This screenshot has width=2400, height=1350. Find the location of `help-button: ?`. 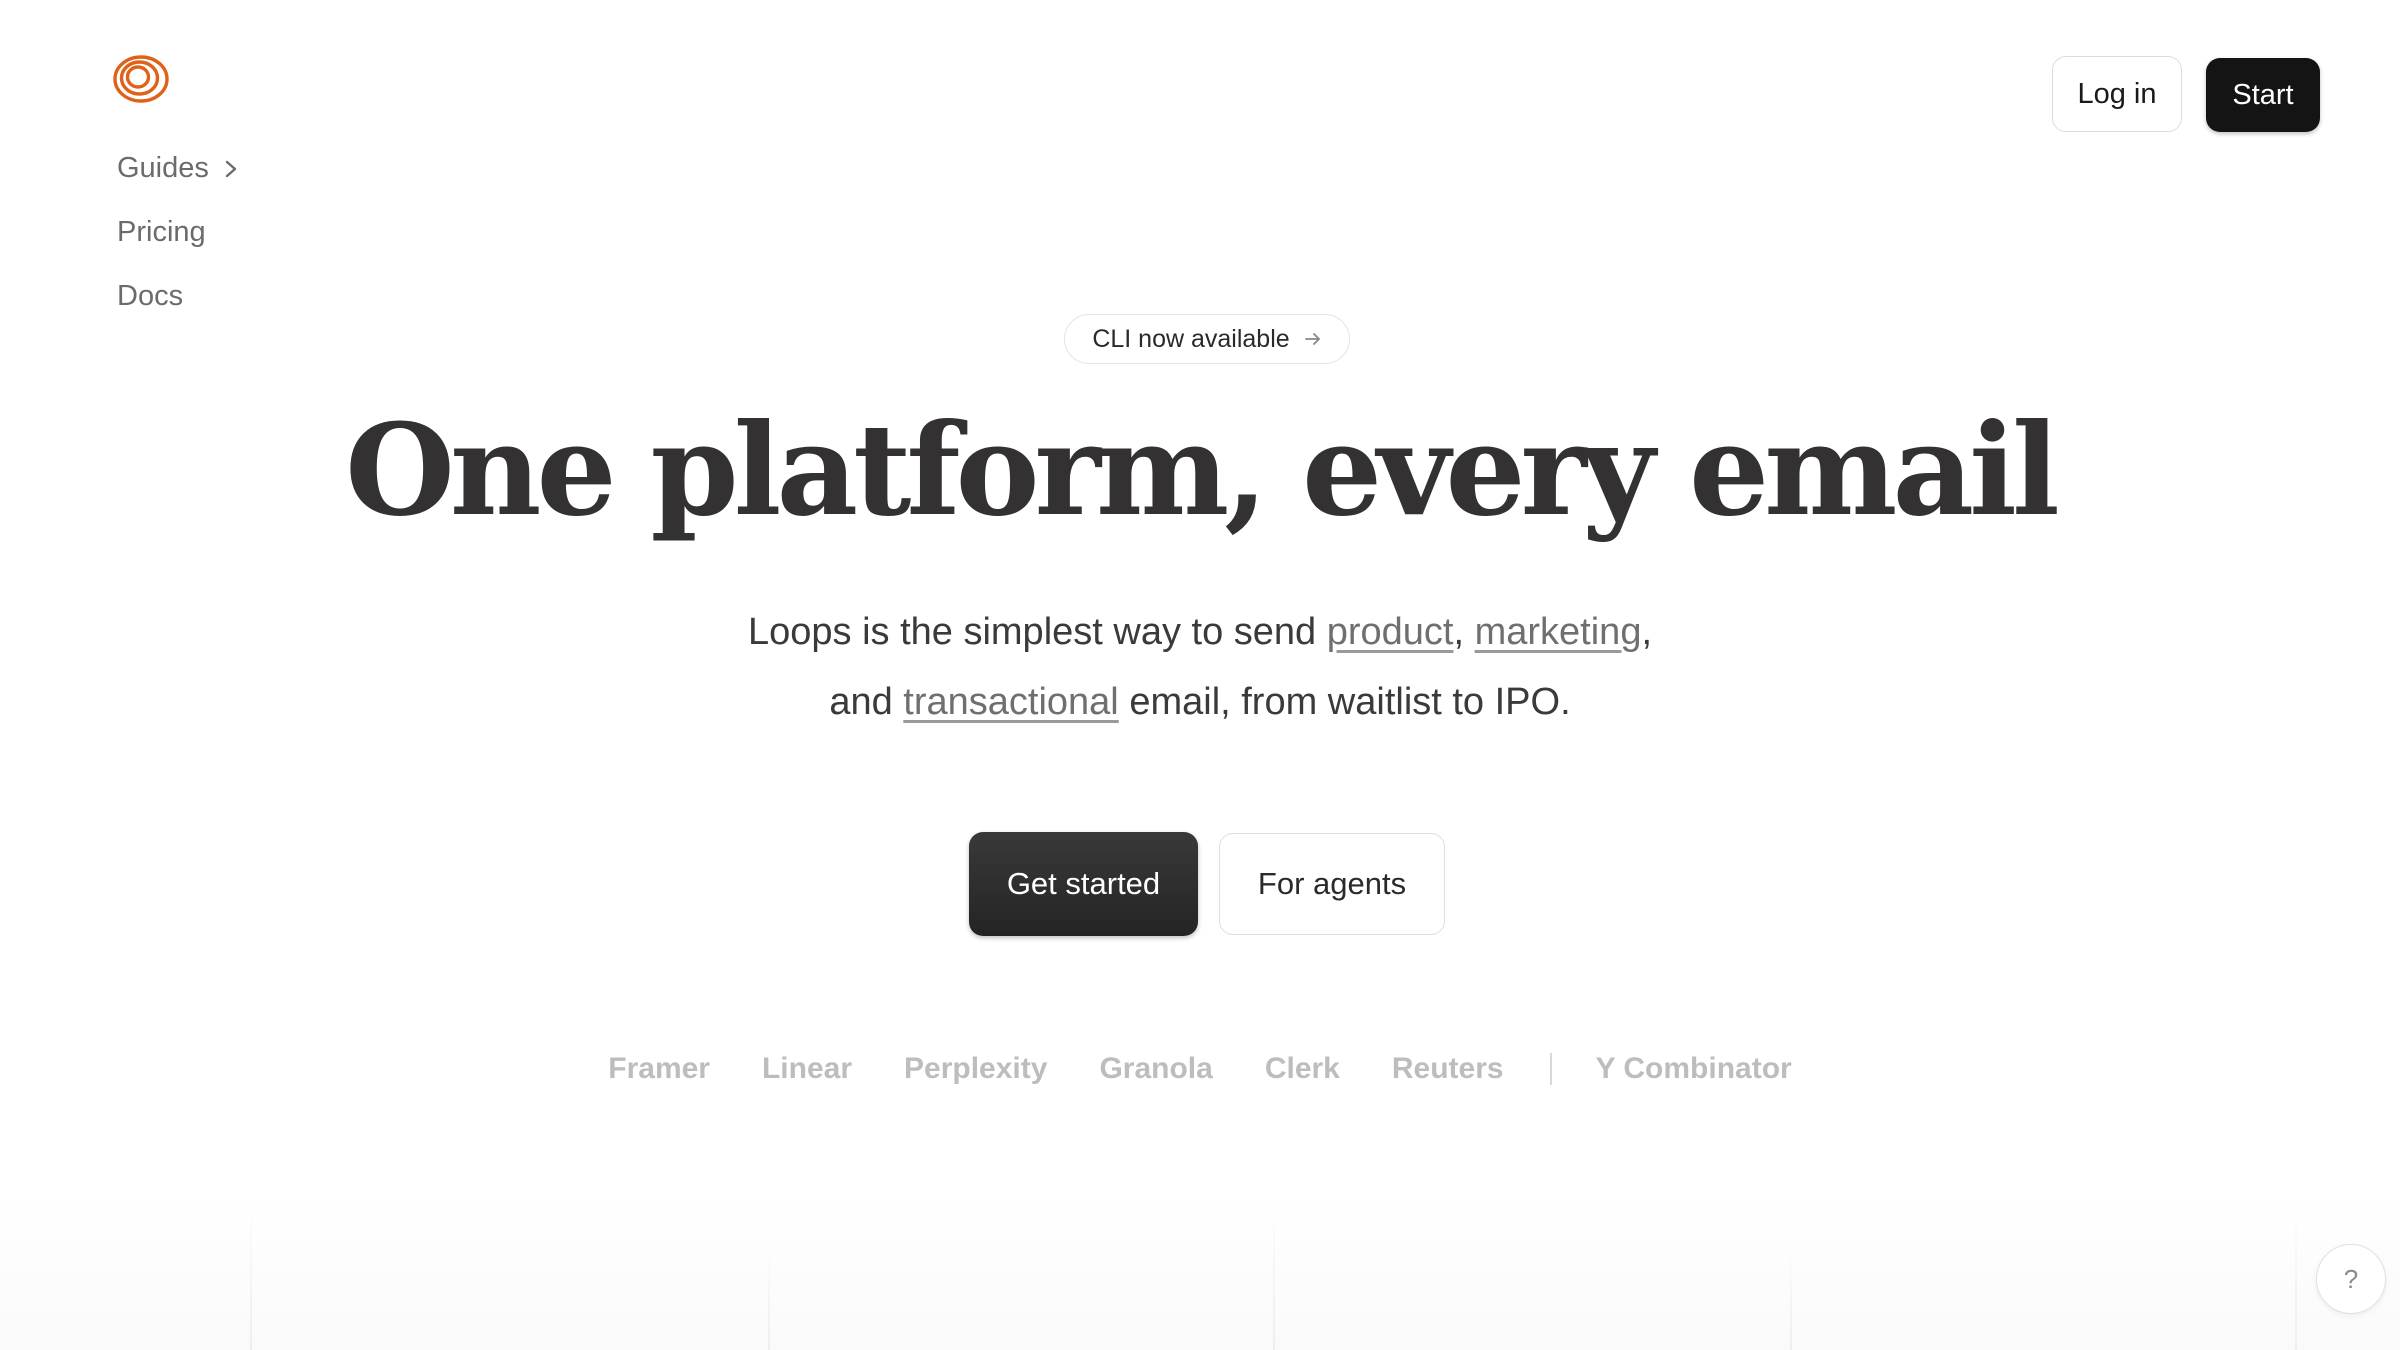

help-button: ? is located at coordinates (2351, 1279).